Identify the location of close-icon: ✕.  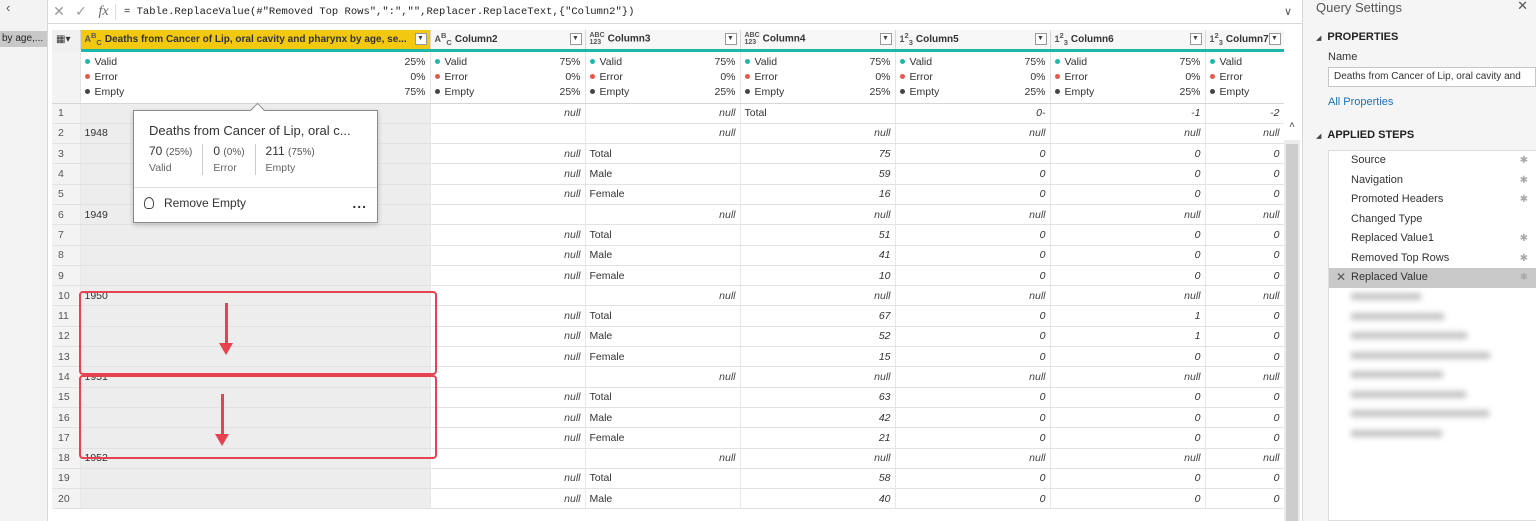
(1522, 7).